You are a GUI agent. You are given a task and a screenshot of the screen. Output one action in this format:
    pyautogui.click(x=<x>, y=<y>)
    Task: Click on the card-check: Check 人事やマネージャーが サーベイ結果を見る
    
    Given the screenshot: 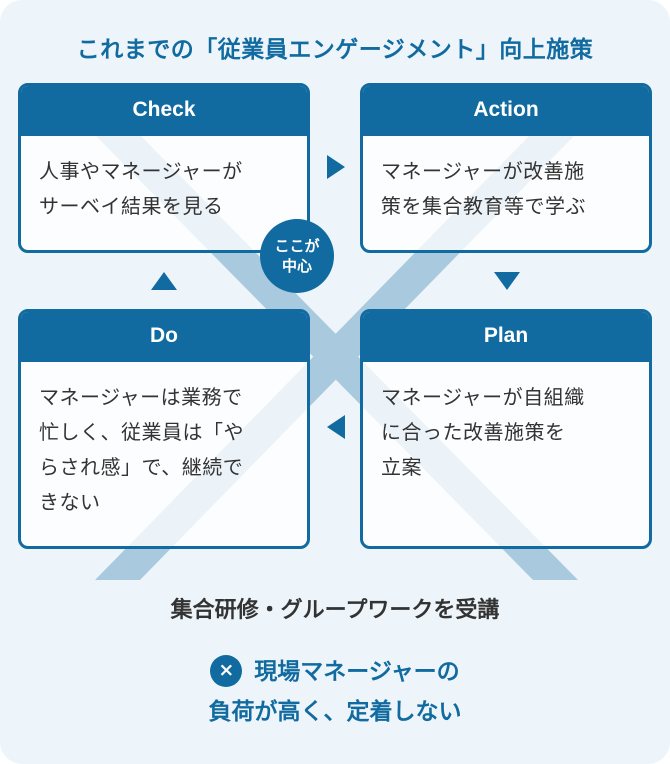 What is the action you would take?
    pyautogui.click(x=164, y=168)
    